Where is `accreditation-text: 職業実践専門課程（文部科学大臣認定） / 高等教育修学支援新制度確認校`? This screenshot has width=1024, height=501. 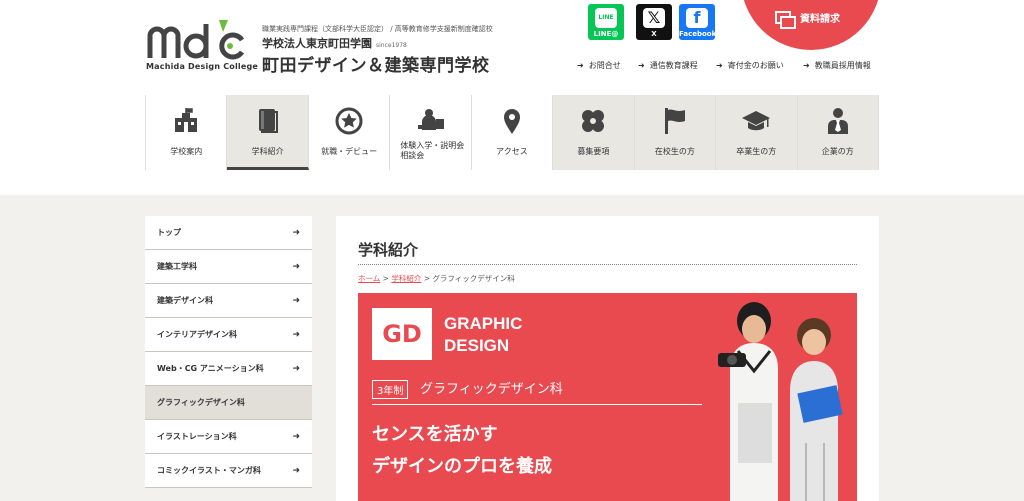
accreditation-text: 職業実践専門課程（文部科学大臣認定） / 高等教育修学支援新制度確認校 is located at coordinates (377, 29).